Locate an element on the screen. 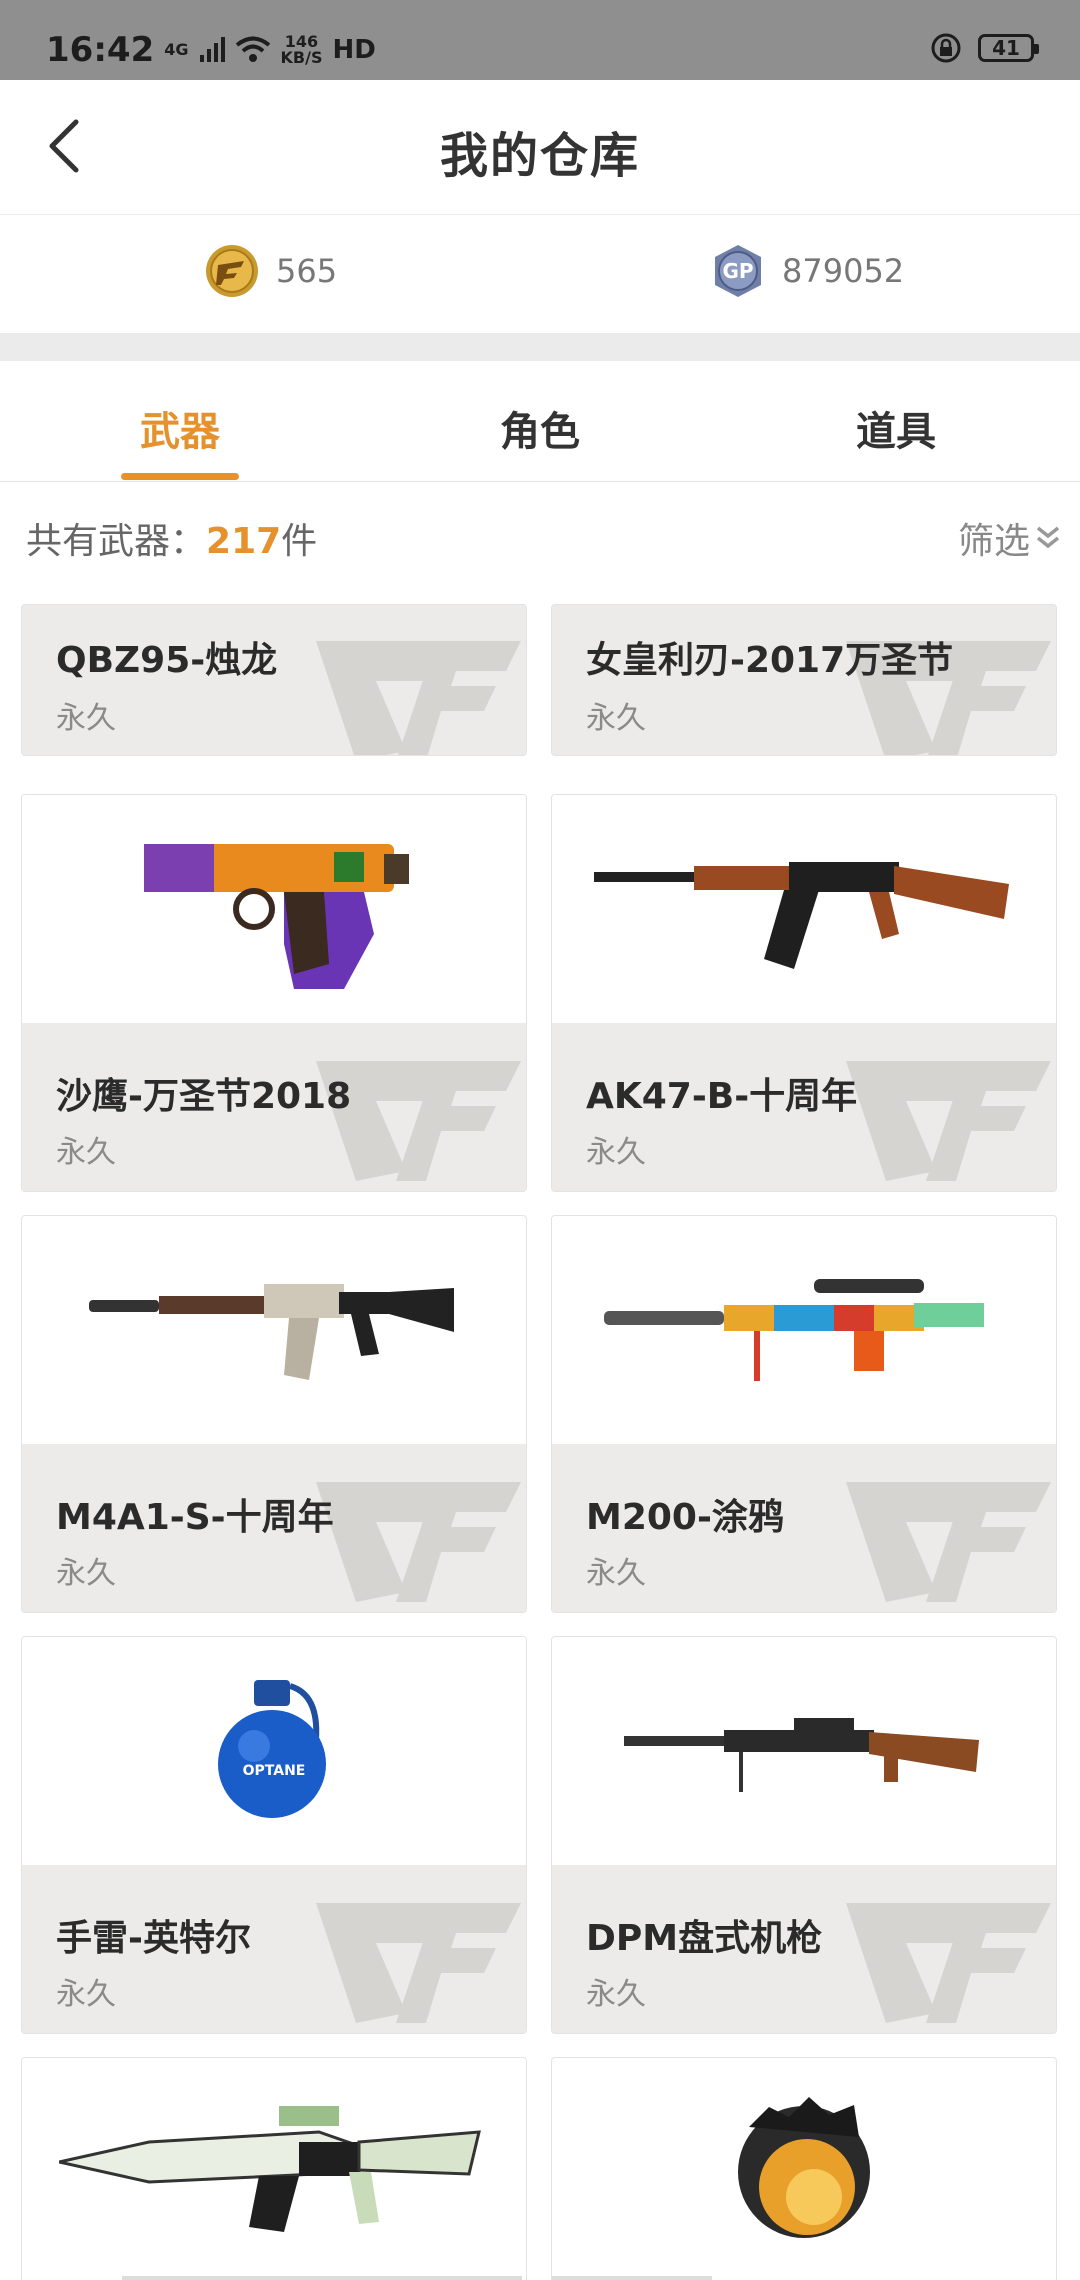 This screenshot has height=2280, width=1080. item-card: M200-涂鸦 永久 is located at coordinates (804, 1414).